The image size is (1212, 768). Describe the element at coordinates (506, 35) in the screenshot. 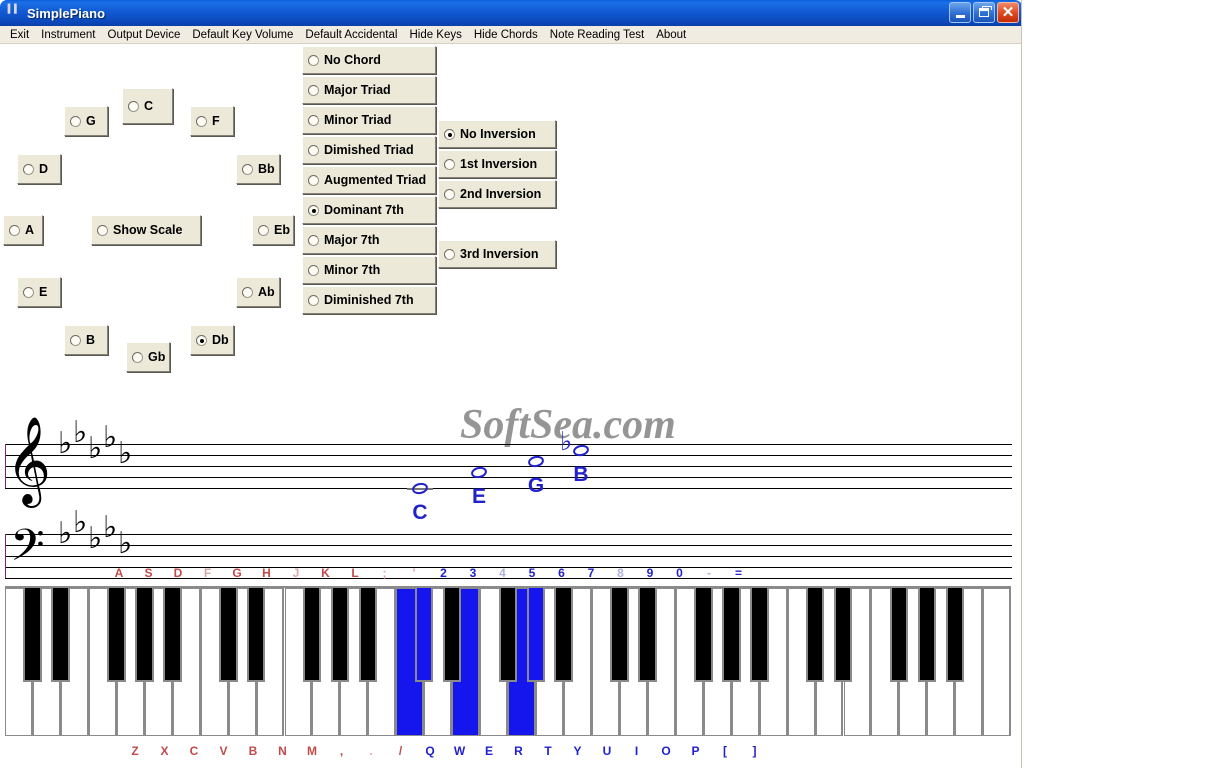

I see `menu-item-hide-chords: Hide Chords` at that location.